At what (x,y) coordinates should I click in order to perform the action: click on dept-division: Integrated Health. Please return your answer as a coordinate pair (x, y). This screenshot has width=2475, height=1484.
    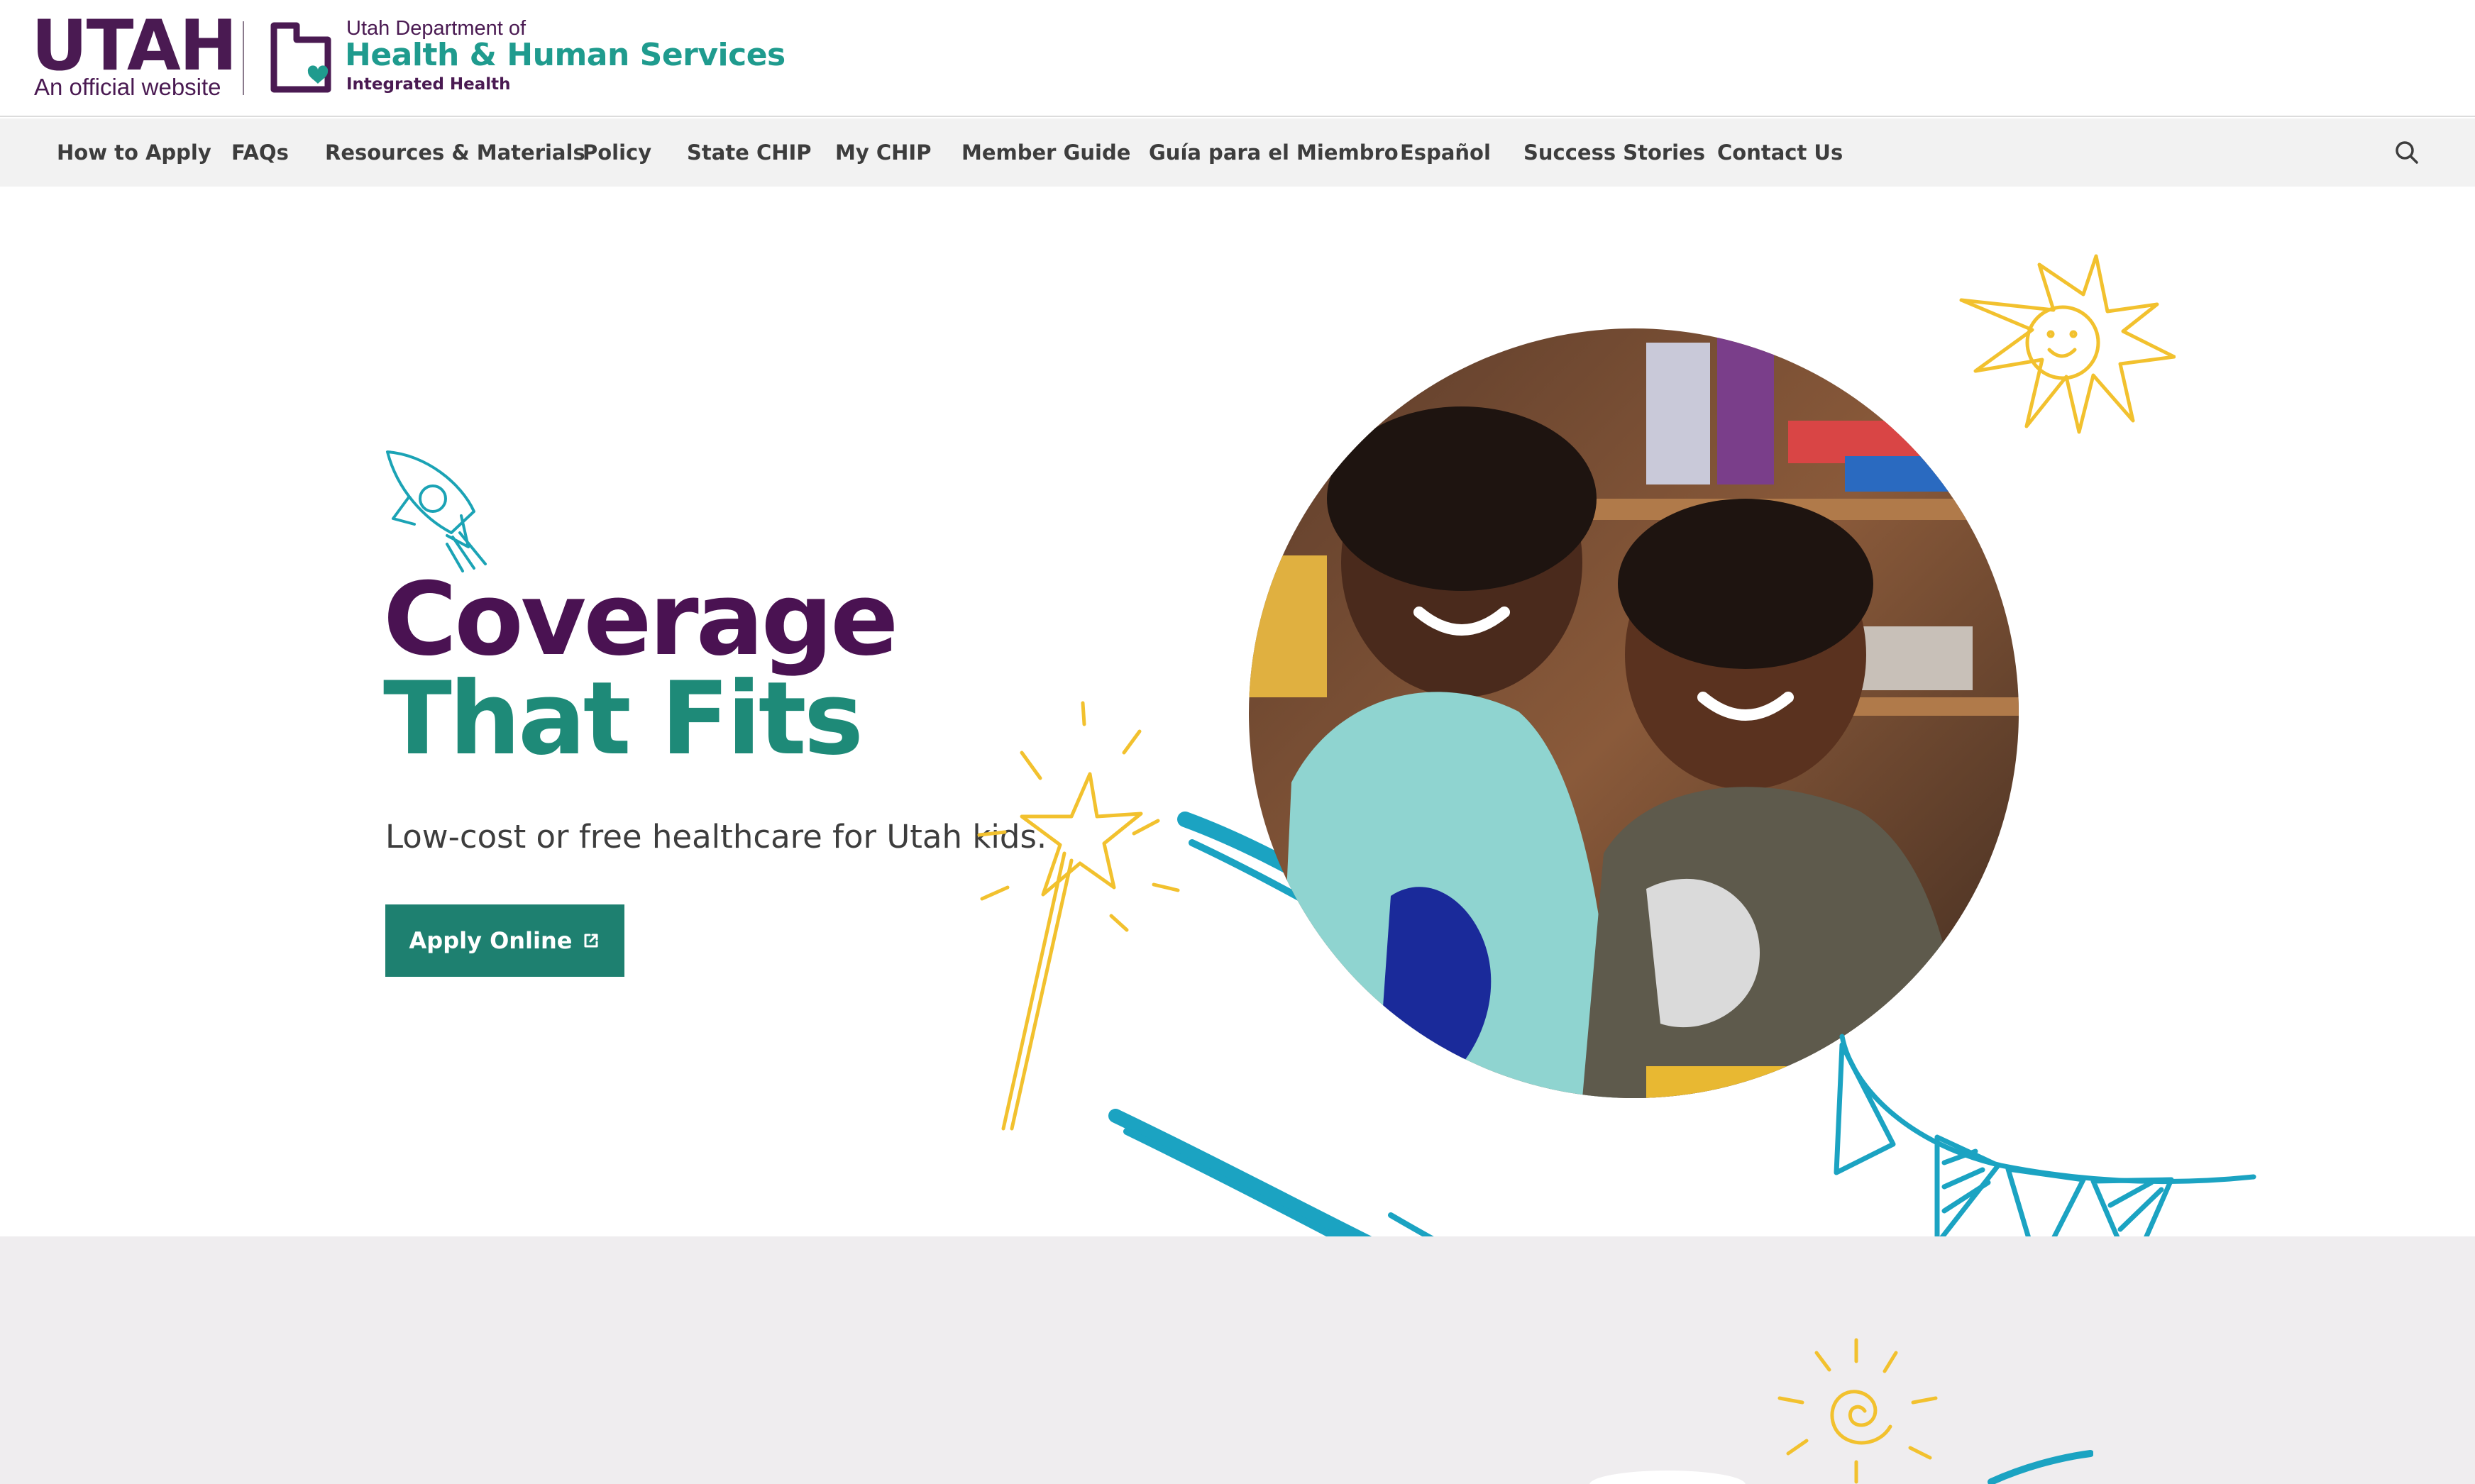
    Looking at the image, I should click on (428, 84).